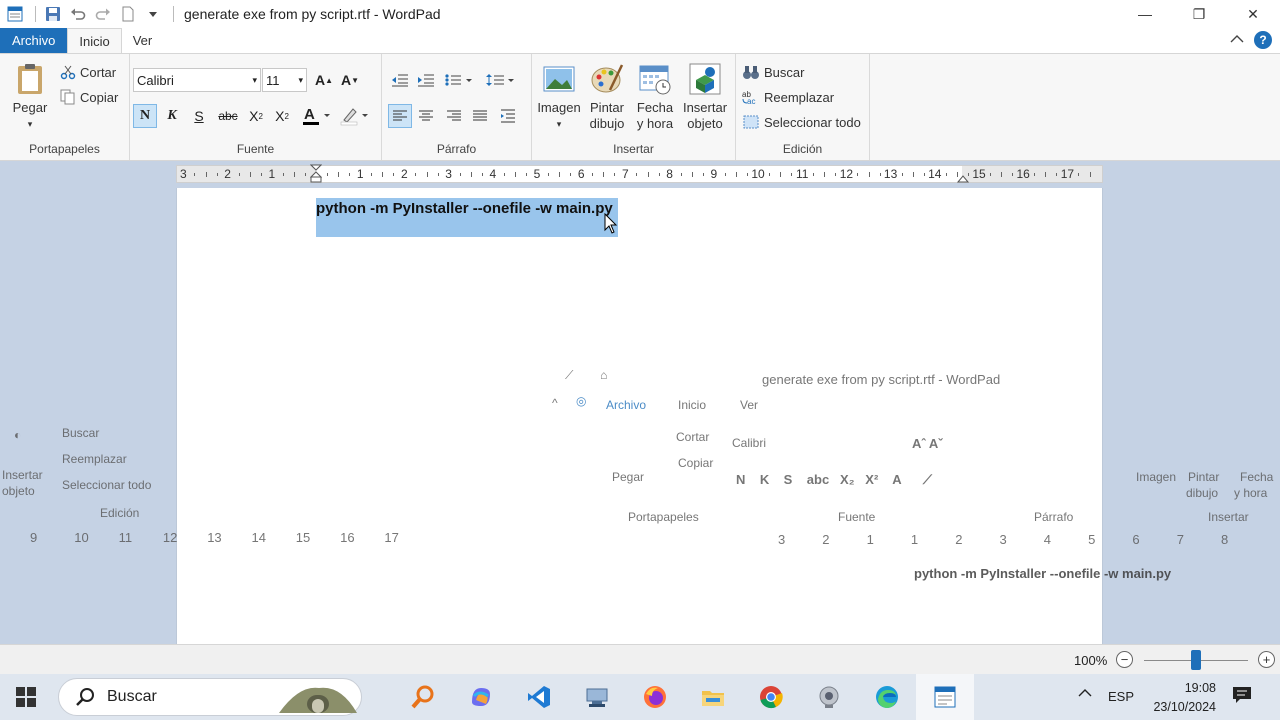 This screenshot has height=720, width=1280. Describe the element at coordinates (607, 97) in the screenshot. I see `insert-paint-drawing-button: Pintar dibujo` at that location.